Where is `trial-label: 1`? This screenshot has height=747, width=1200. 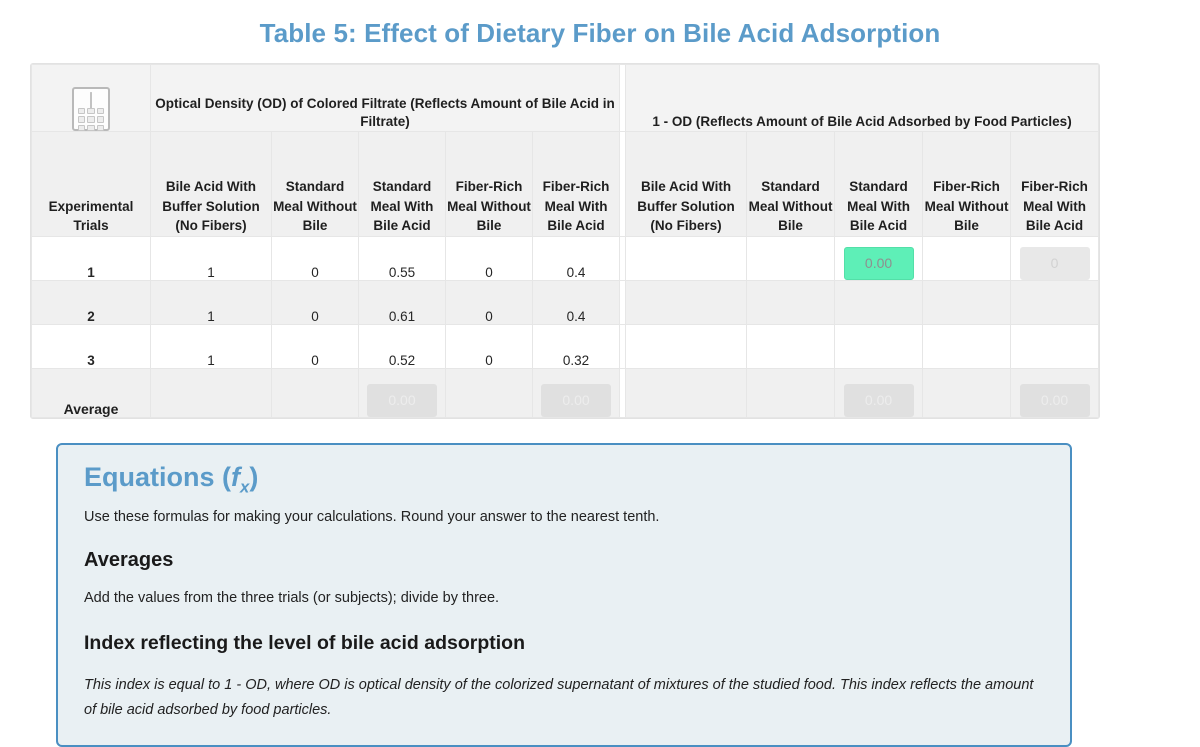
trial-label: 1 is located at coordinates (91, 258).